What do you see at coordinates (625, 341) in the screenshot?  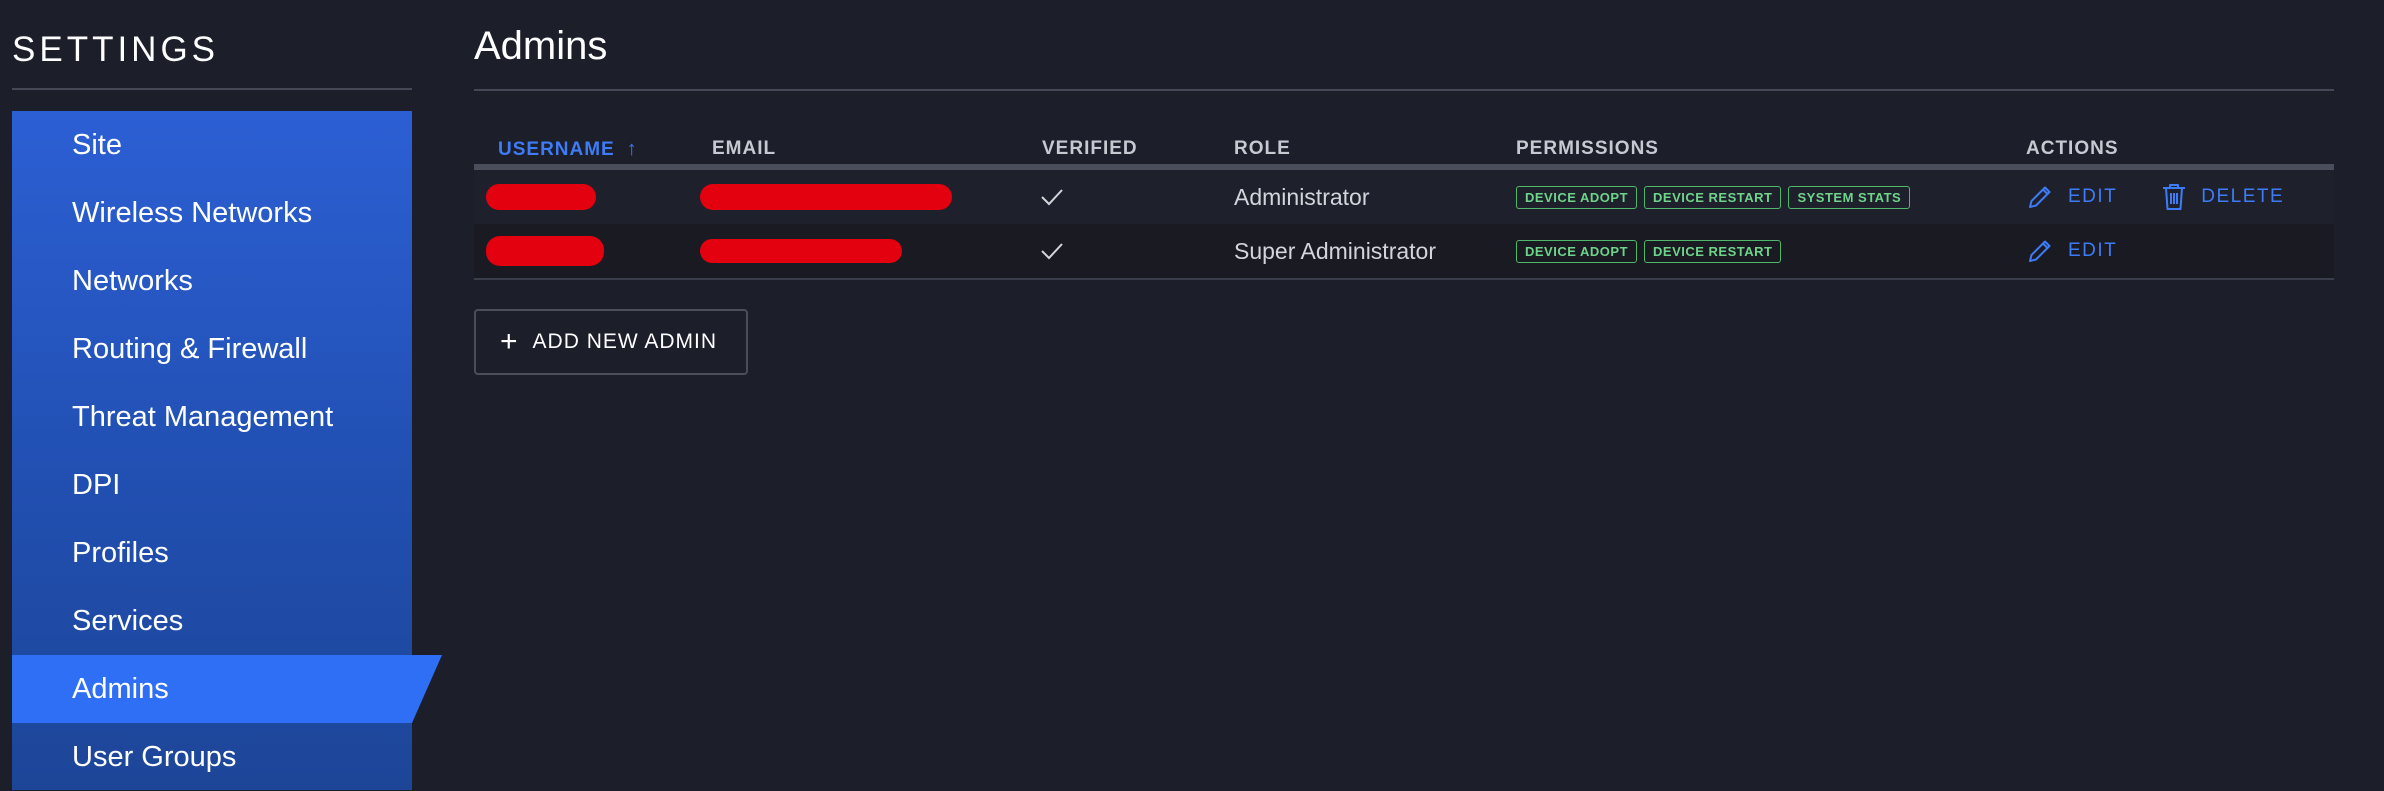 I see `add-new-admin-label: ADD NEW ADMIN` at bounding box center [625, 341].